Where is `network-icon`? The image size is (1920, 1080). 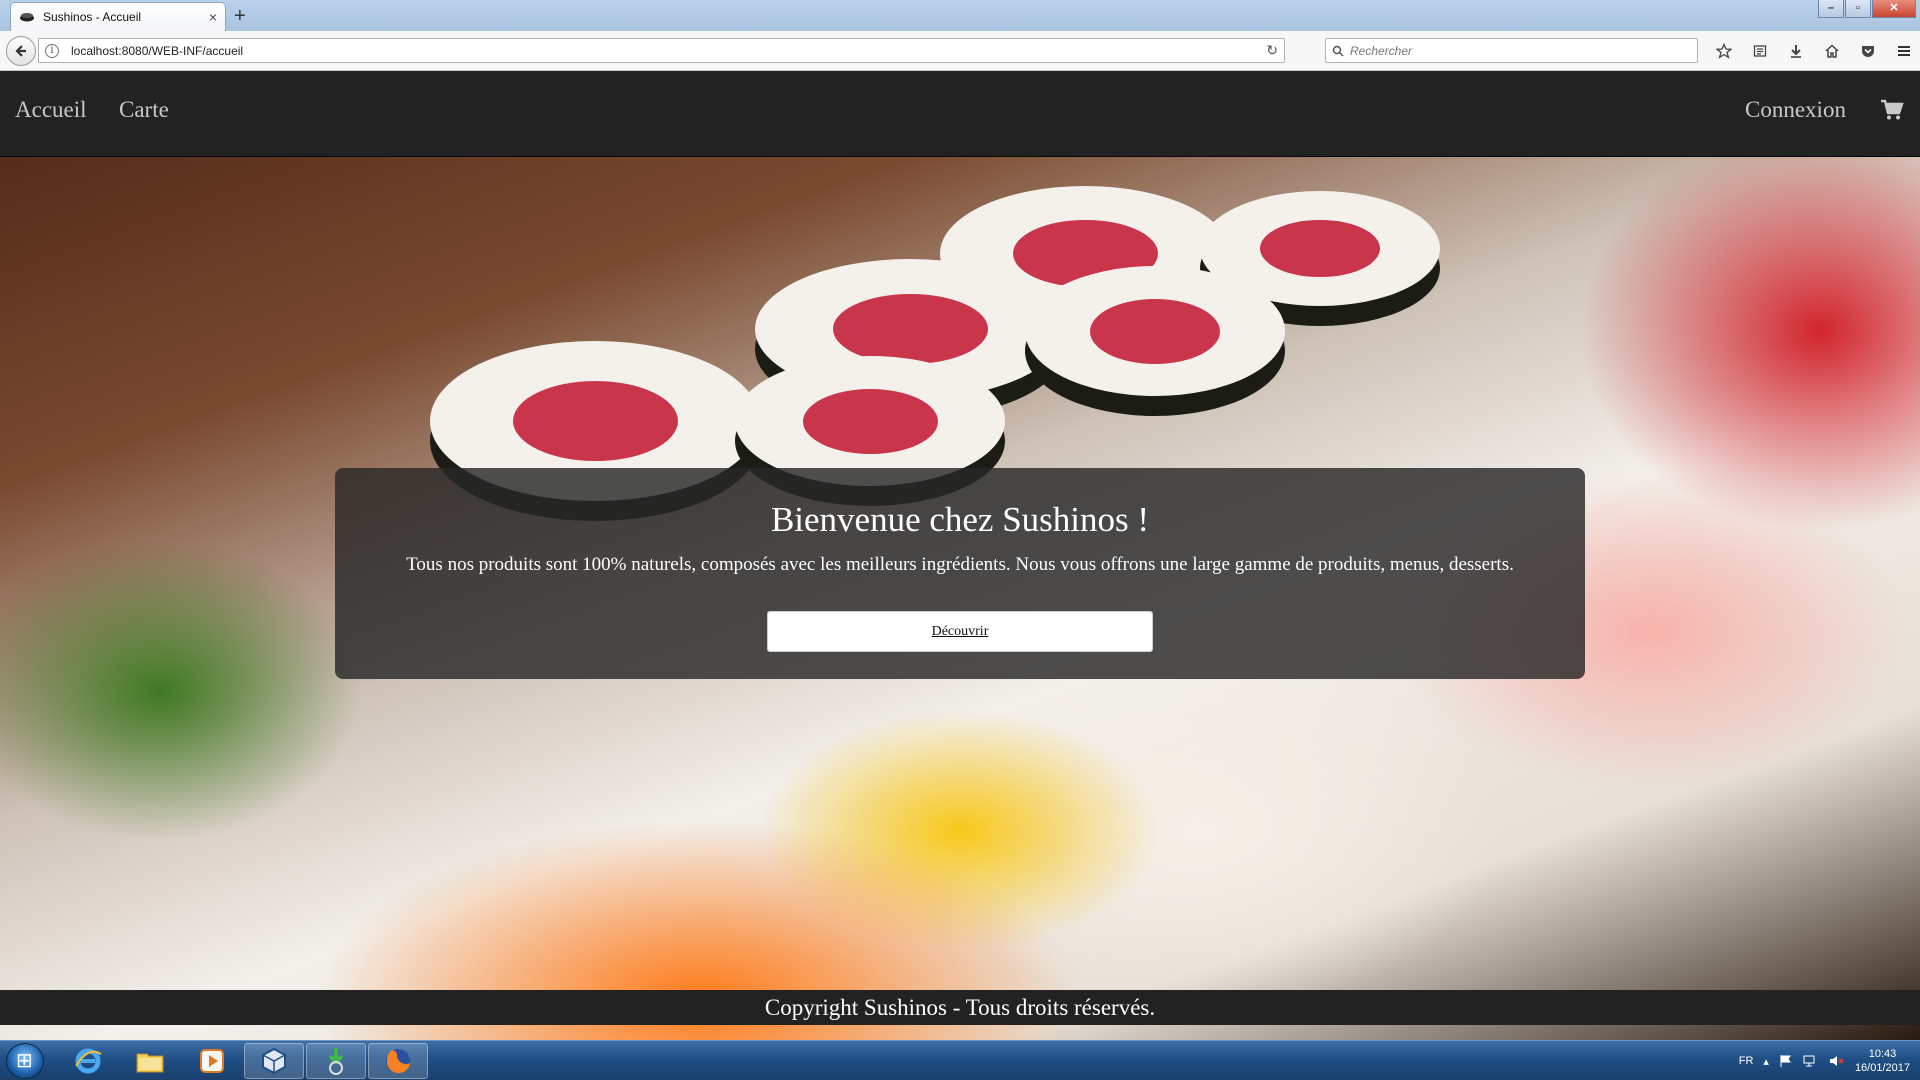 network-icon is located at coordinates (1811, 1061).